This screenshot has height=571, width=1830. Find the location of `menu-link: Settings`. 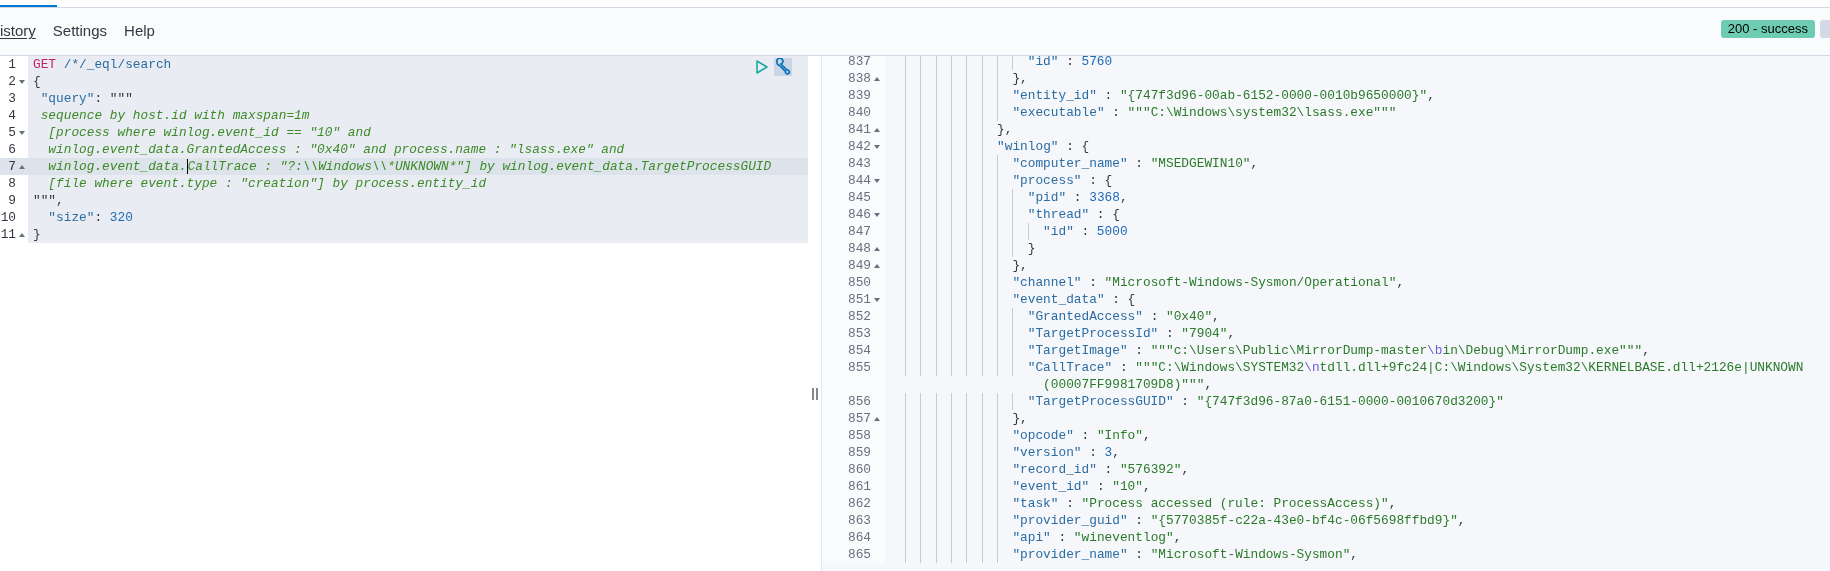

menu-link: Settings is located at coordinates (80, 31).